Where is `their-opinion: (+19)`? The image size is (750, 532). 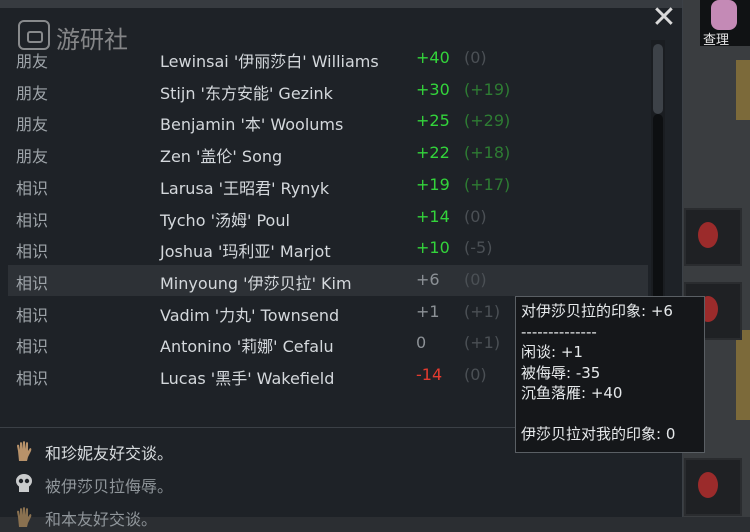
their-opinion: (+19) is located at coordinates (487, 89).